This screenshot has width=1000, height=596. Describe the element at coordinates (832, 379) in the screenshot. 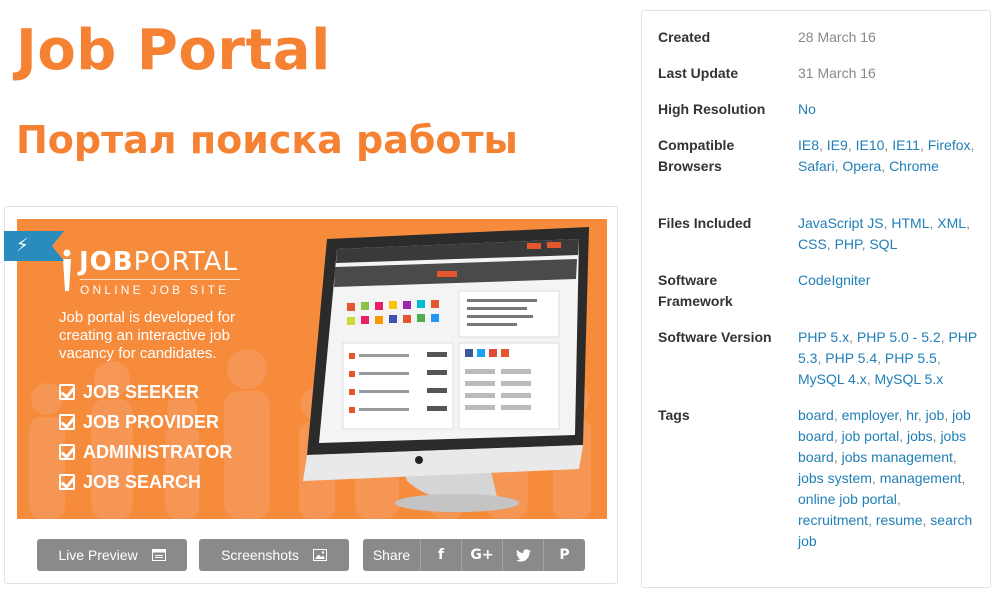

I see `tag-link: MySQL 4.x` at that location.